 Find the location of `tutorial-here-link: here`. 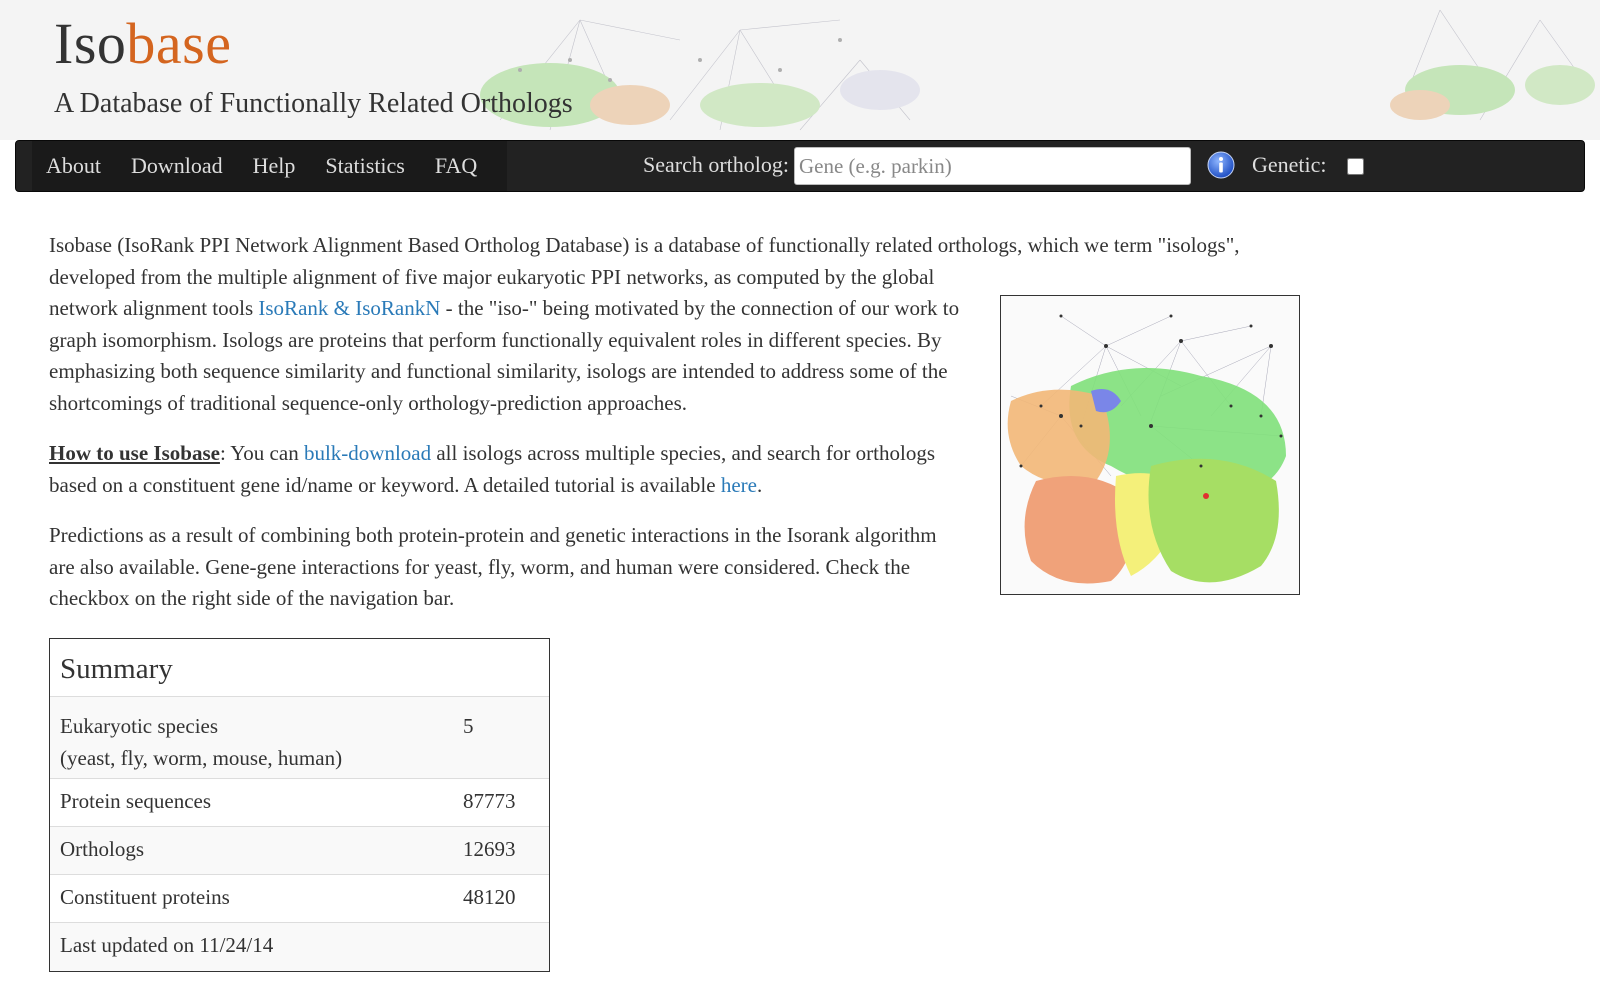

tutorial-here-link: here is located at coordinates (739, 485).